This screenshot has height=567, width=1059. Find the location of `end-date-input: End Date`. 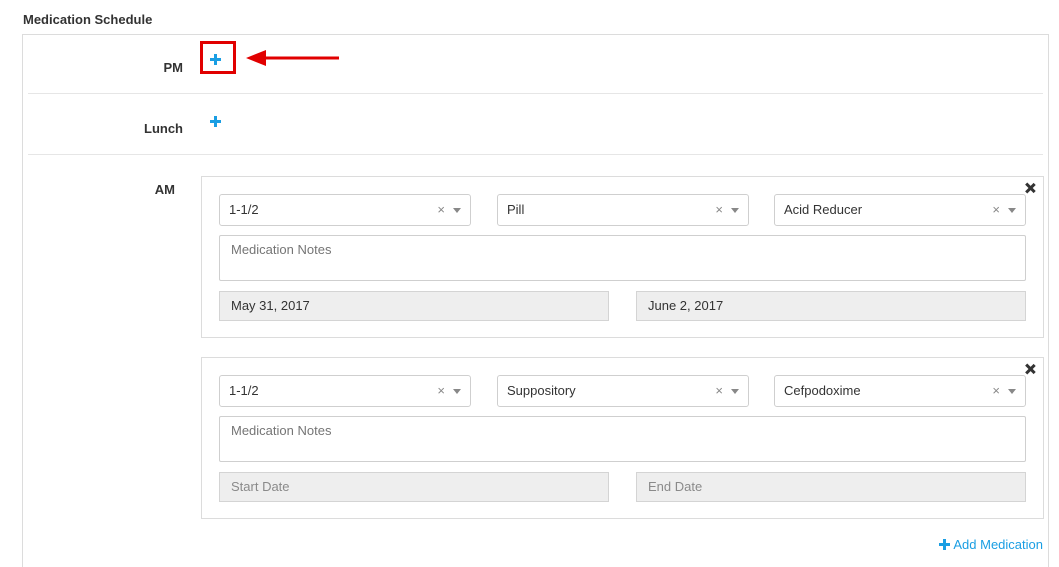

end-date-input: End Date is located at coordinates (831, 487).